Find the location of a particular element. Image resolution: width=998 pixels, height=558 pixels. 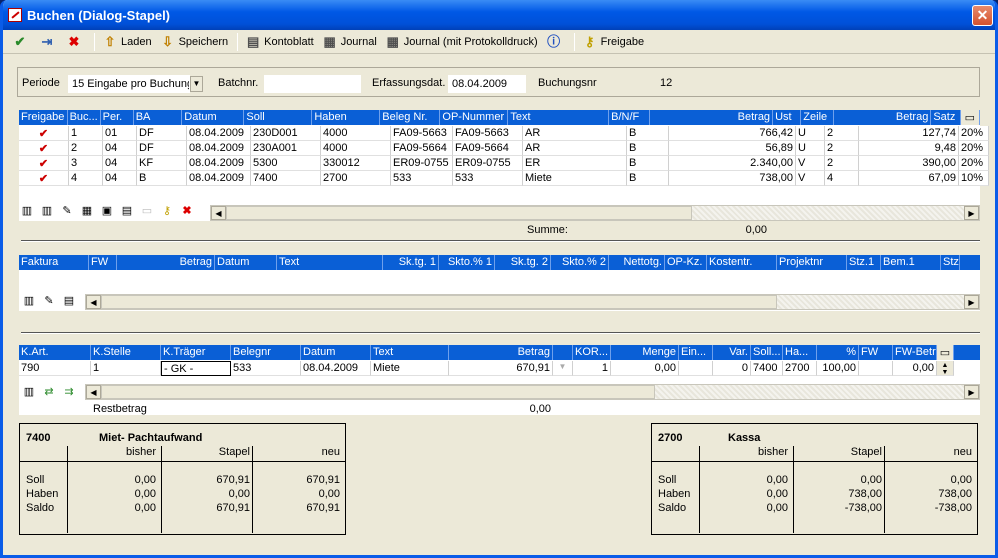

column-header: K.Stelle is located at coordinates (126, 352).